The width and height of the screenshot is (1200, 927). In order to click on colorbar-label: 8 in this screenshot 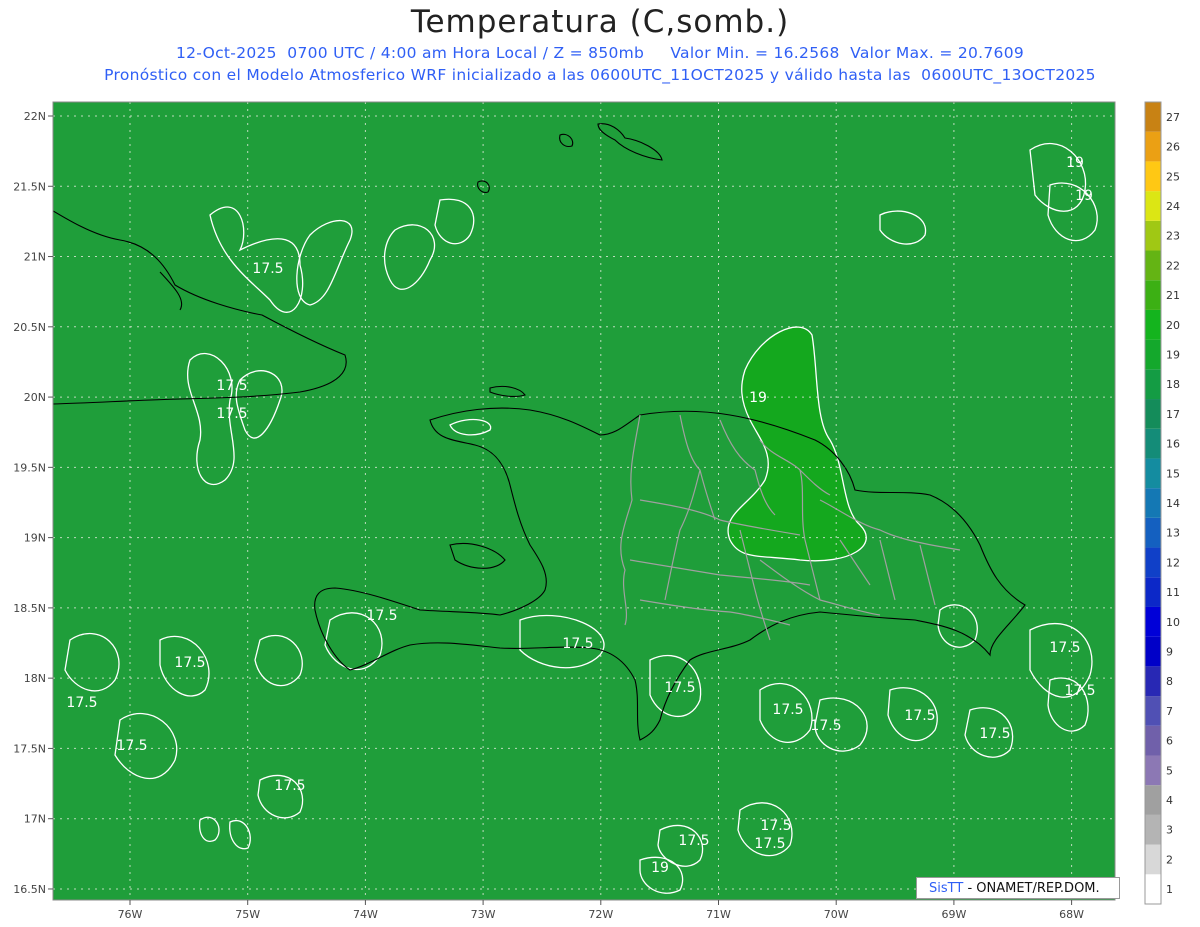, I will do `click(1169, 681)`.